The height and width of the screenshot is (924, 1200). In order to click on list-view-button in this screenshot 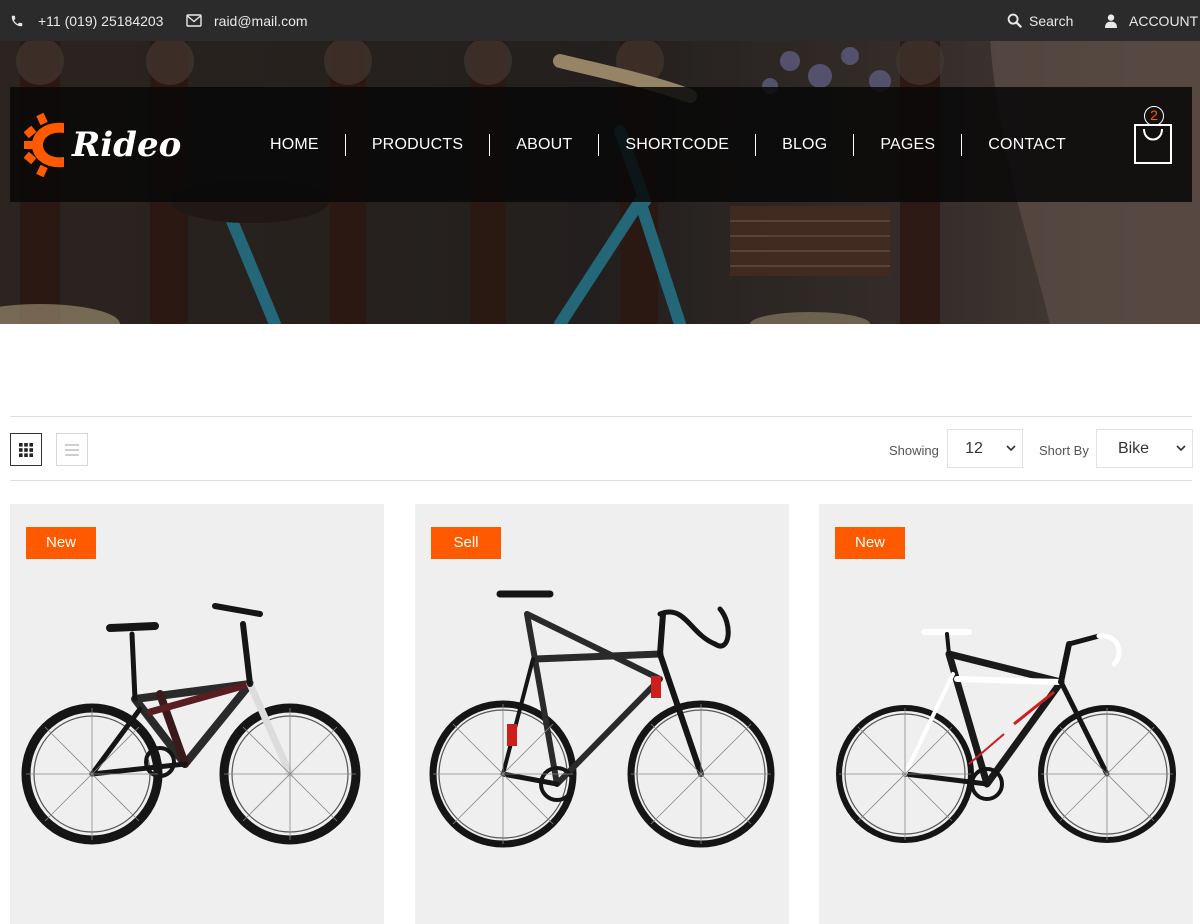, I will do `click(72, 449)`.